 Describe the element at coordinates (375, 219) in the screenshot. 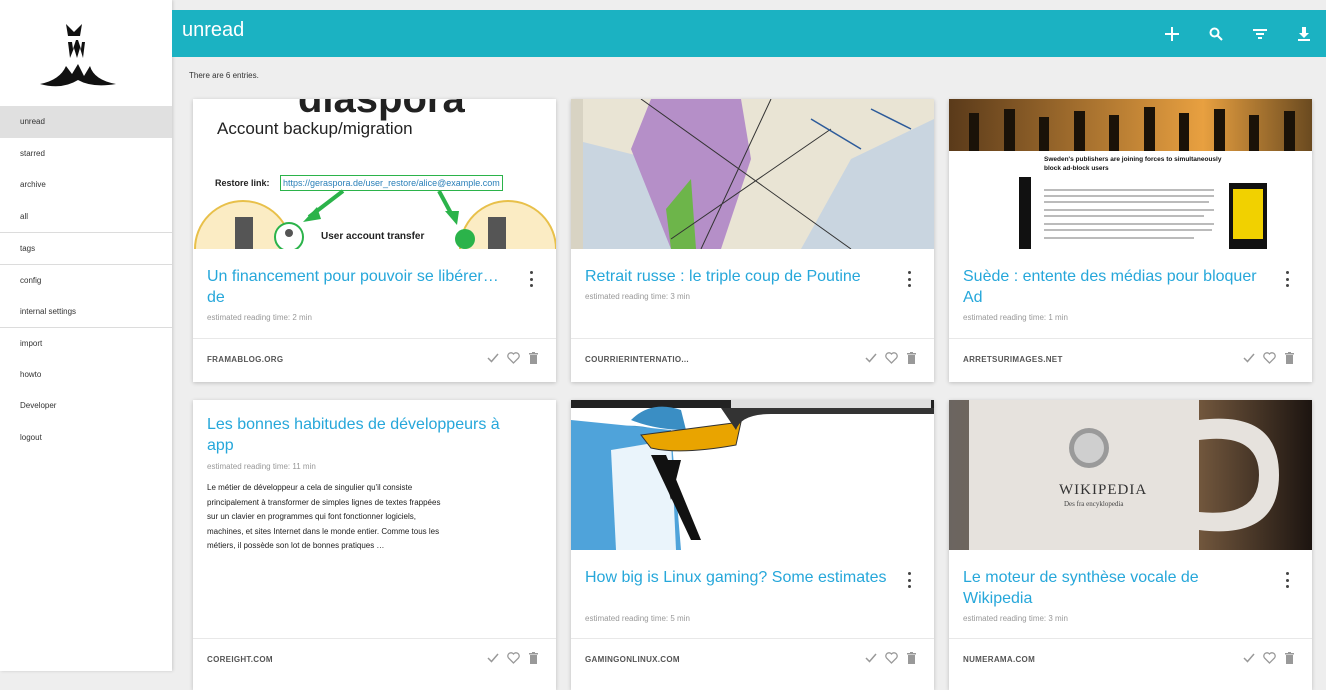

I see `thumbnail-graphic` at that location.